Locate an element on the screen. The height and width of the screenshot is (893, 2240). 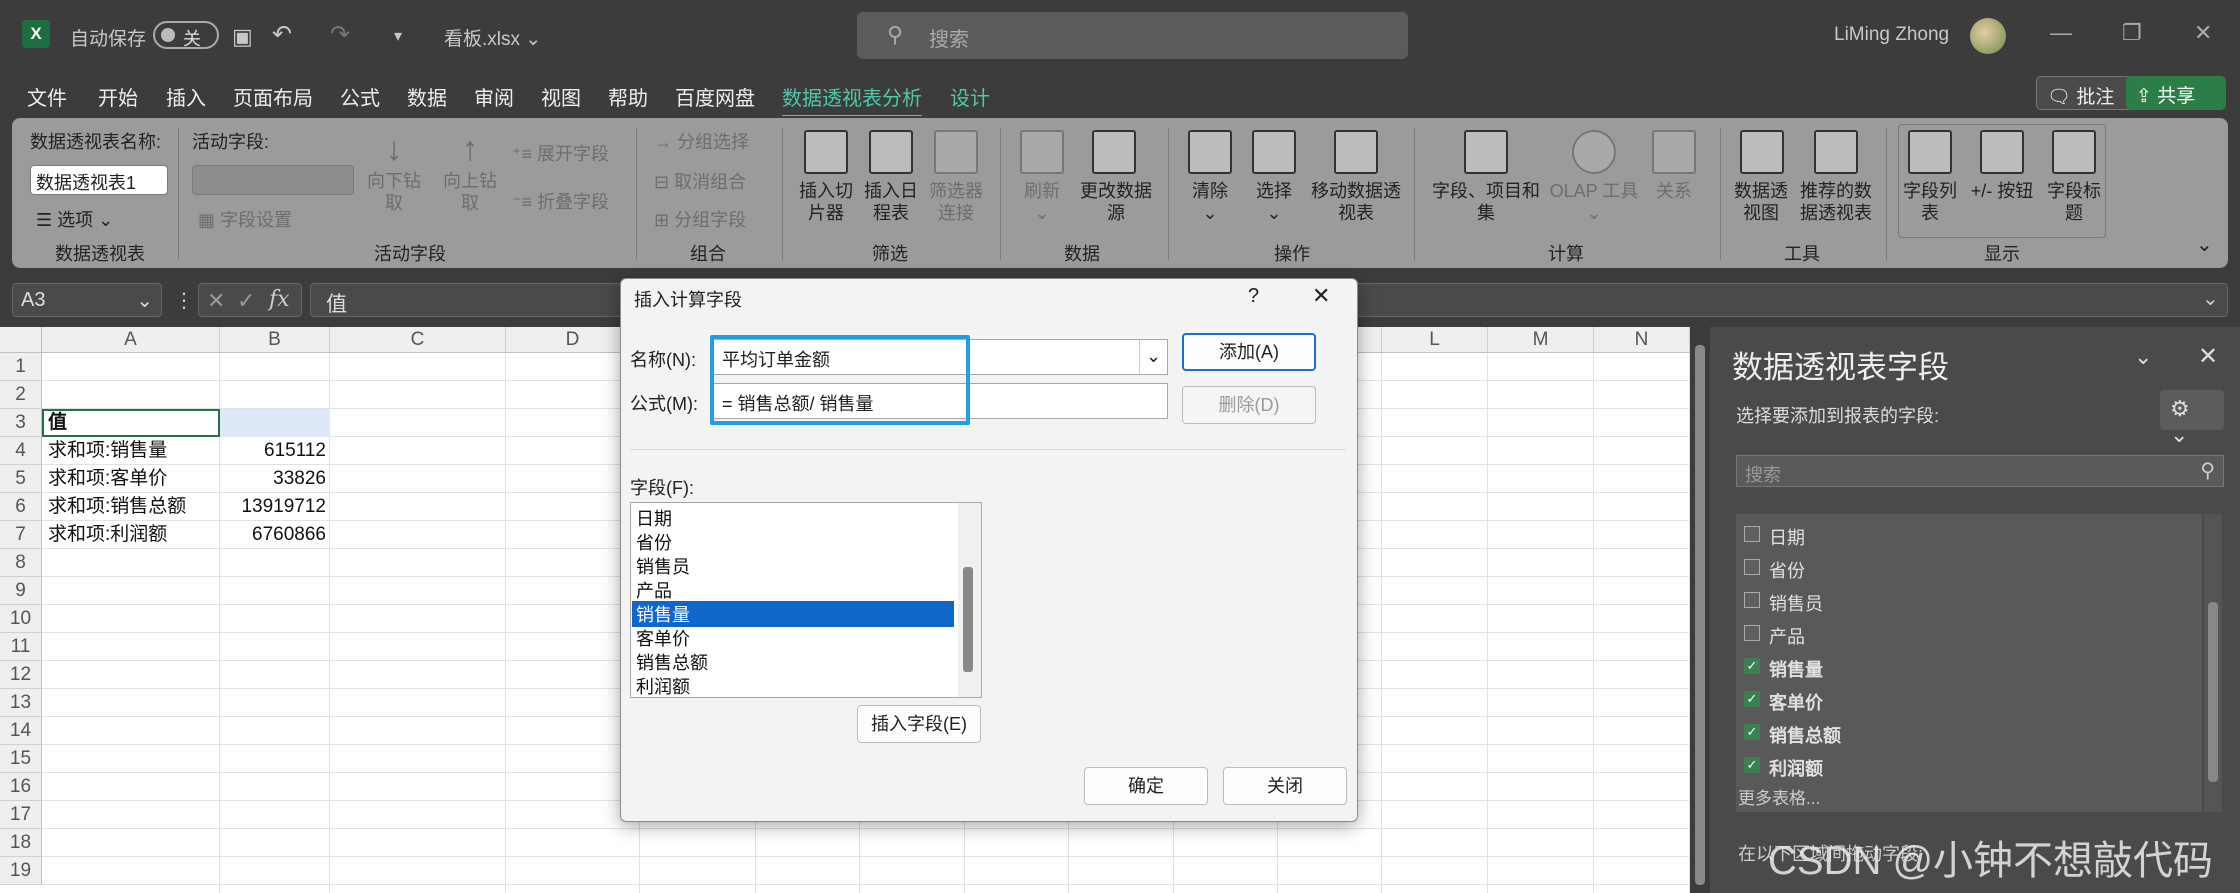
row-header: 15 is located at coordinates (21, 759).